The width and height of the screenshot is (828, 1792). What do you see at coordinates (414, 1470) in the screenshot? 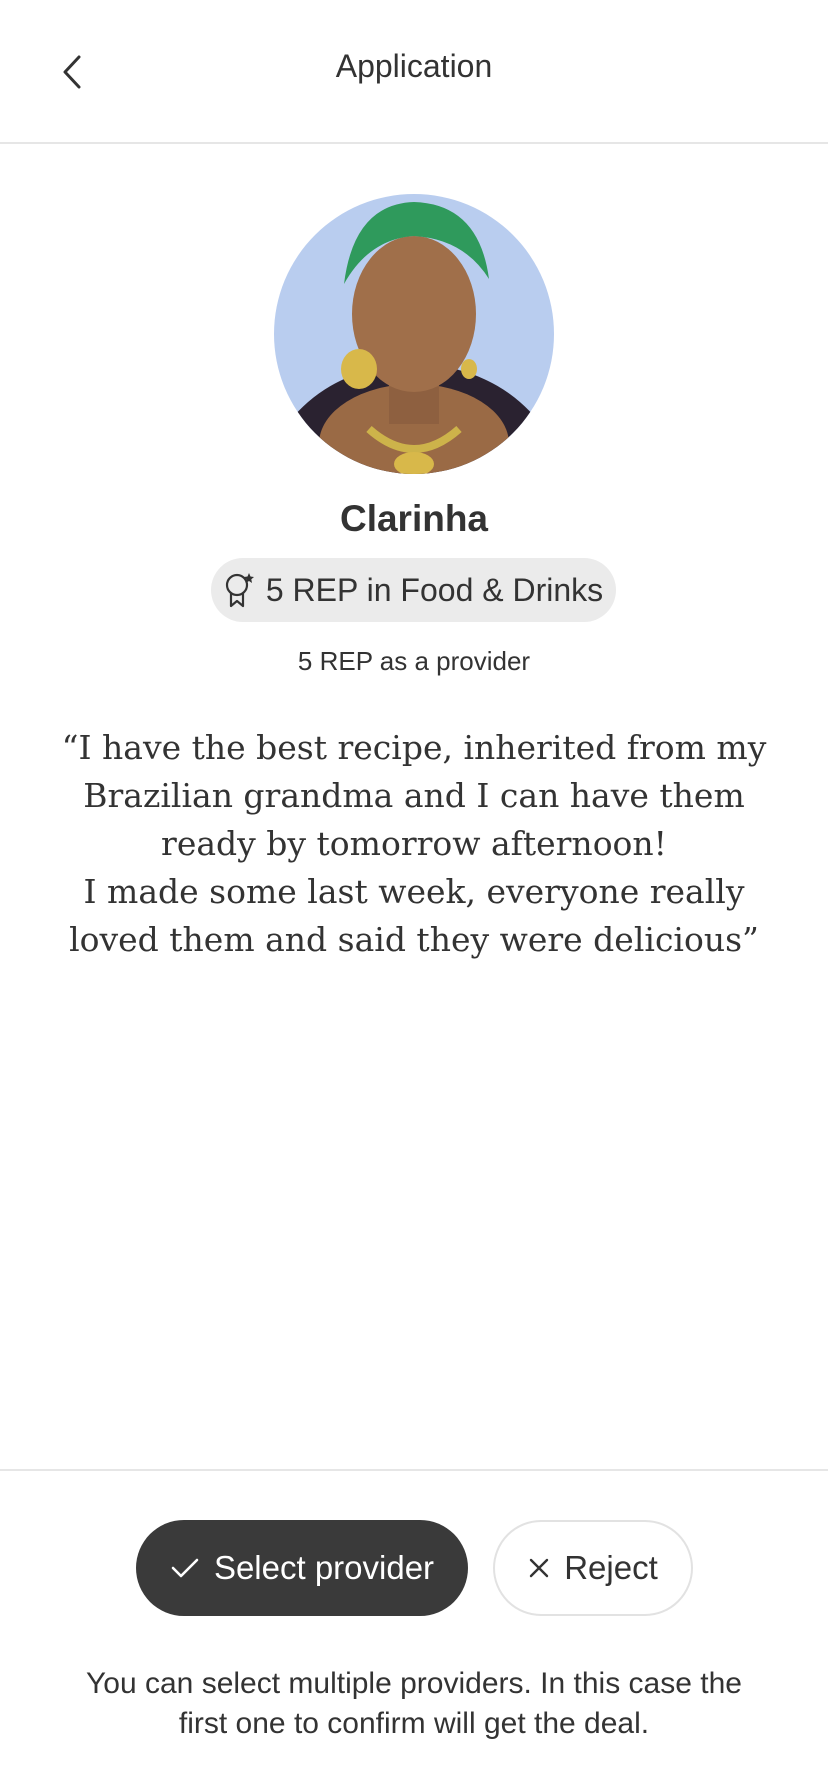
I see `divider` at bounding box center [414, 1470].